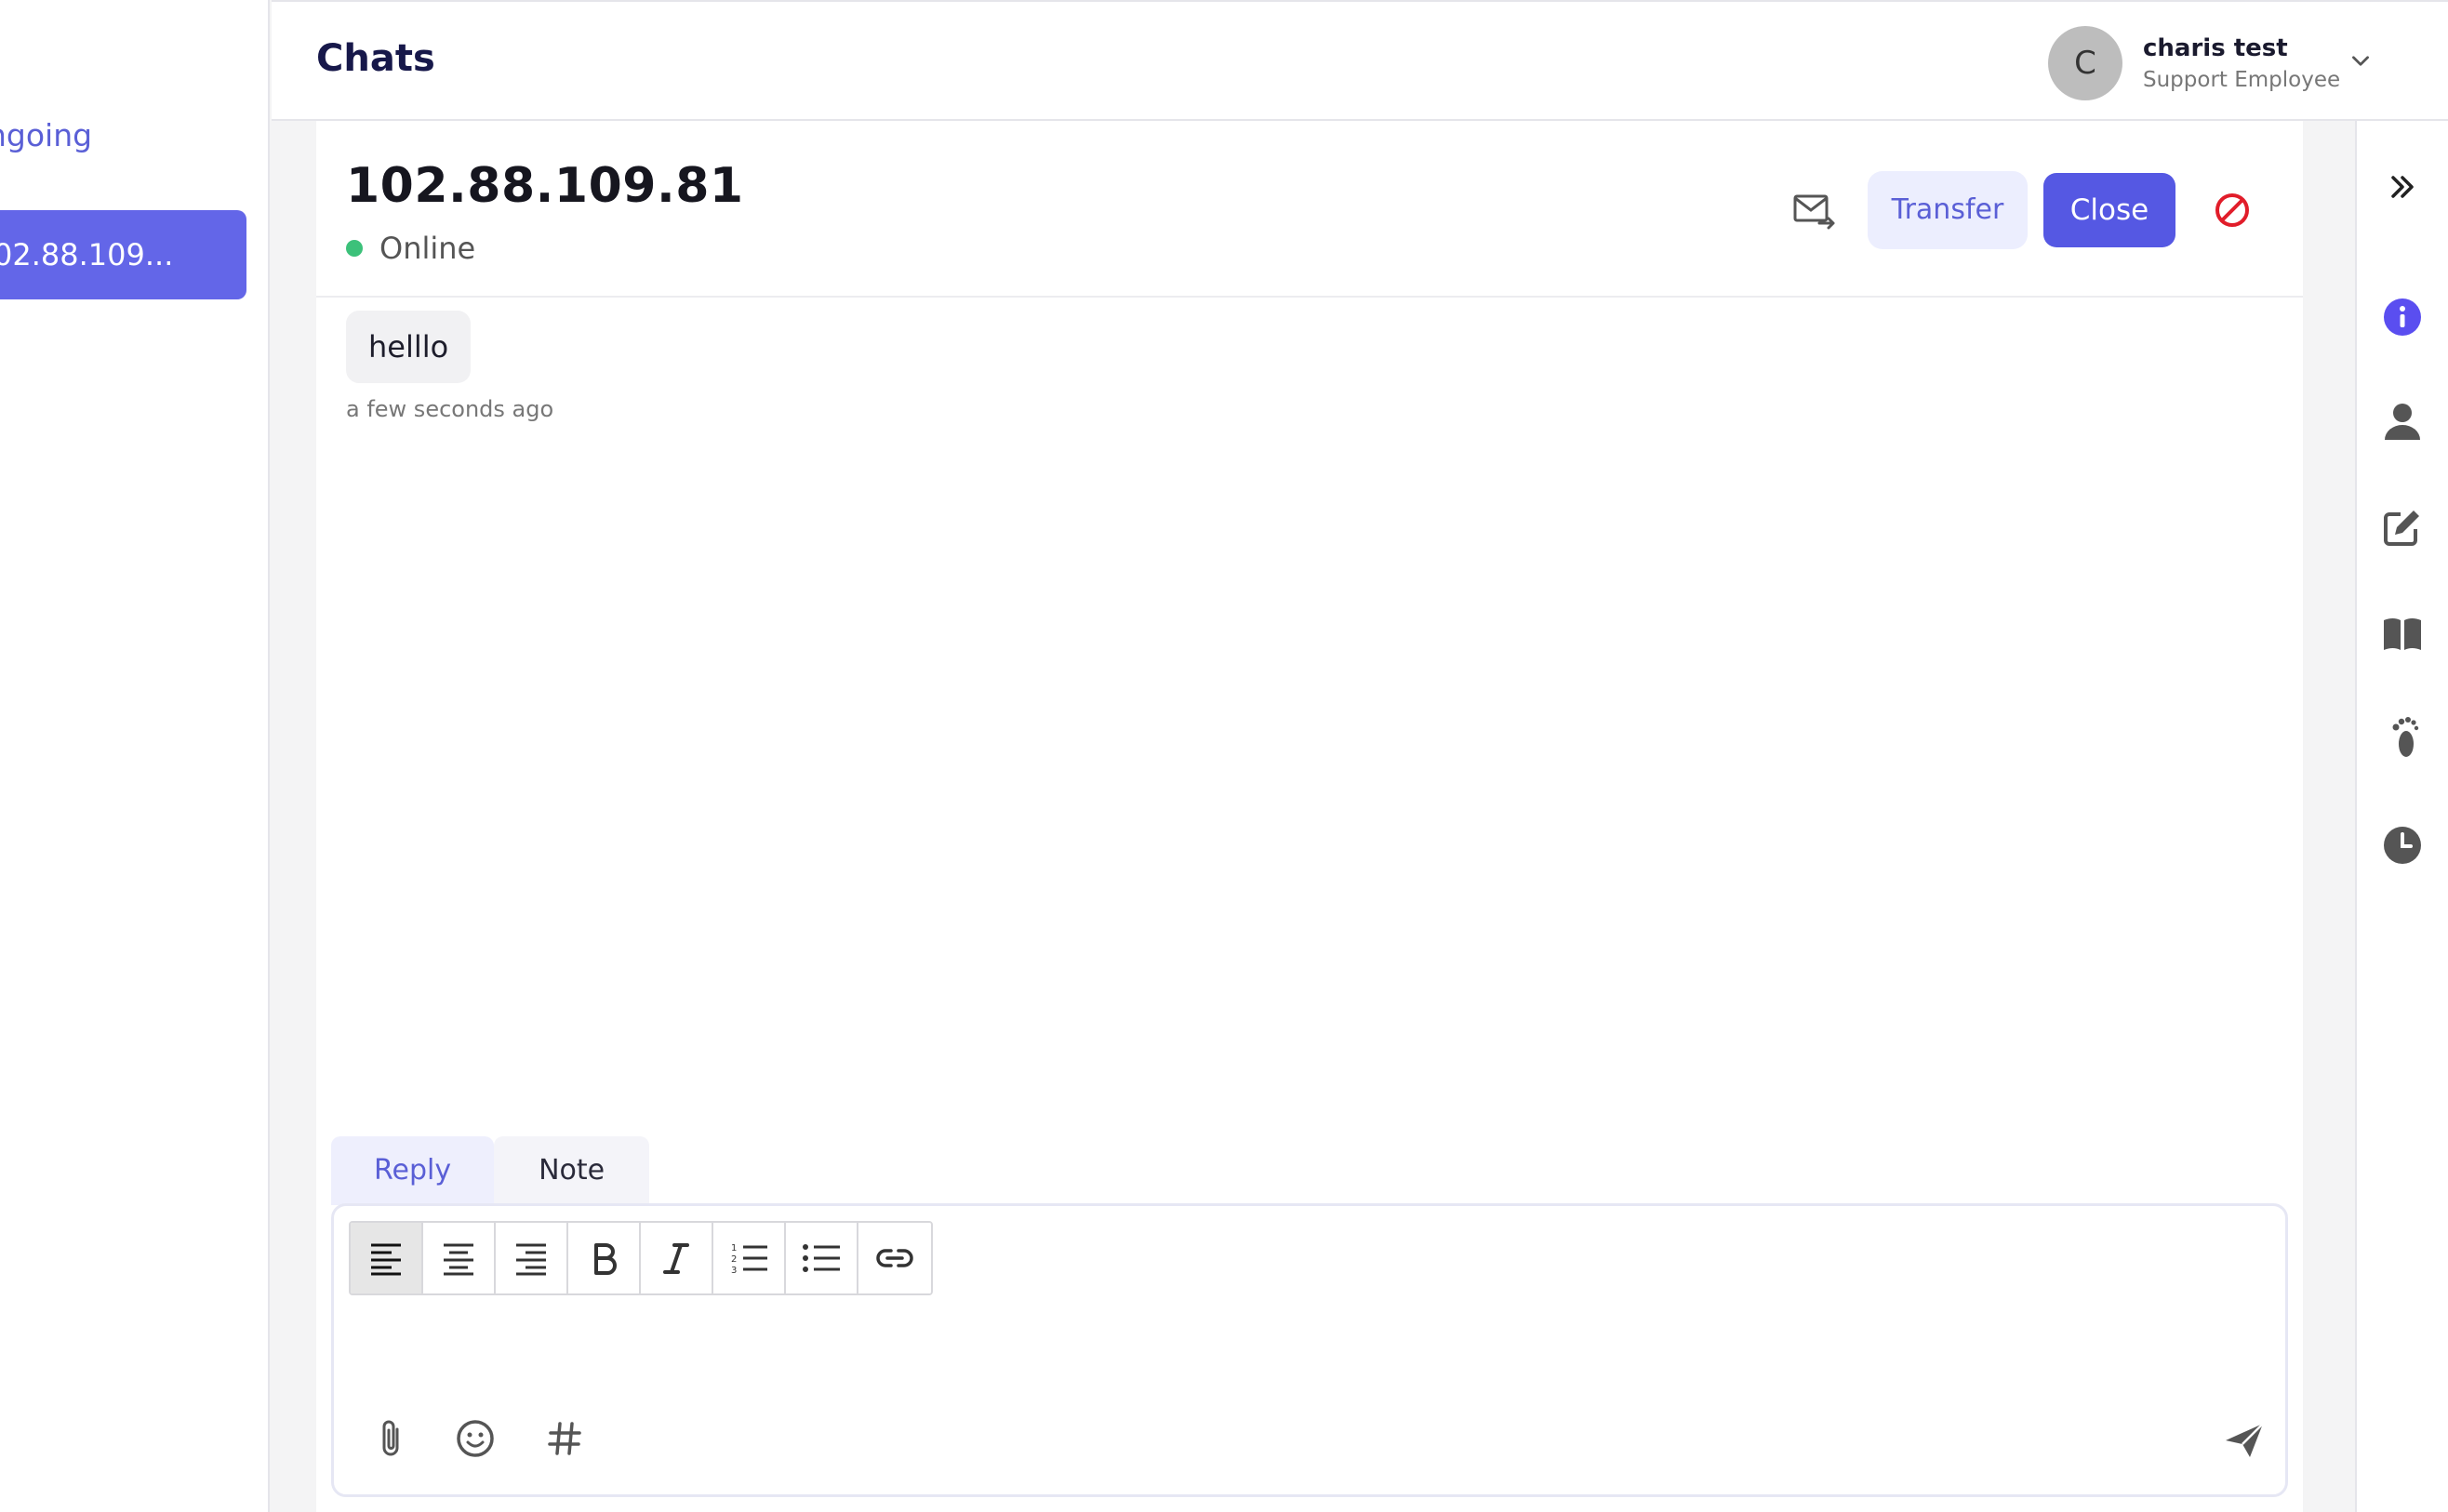 This screenshot has width=2448, height=1512. What do you see at coordinates (677, 1258) in the screenshot?
I see `italic-icon` at bounding box center [677, 1258].